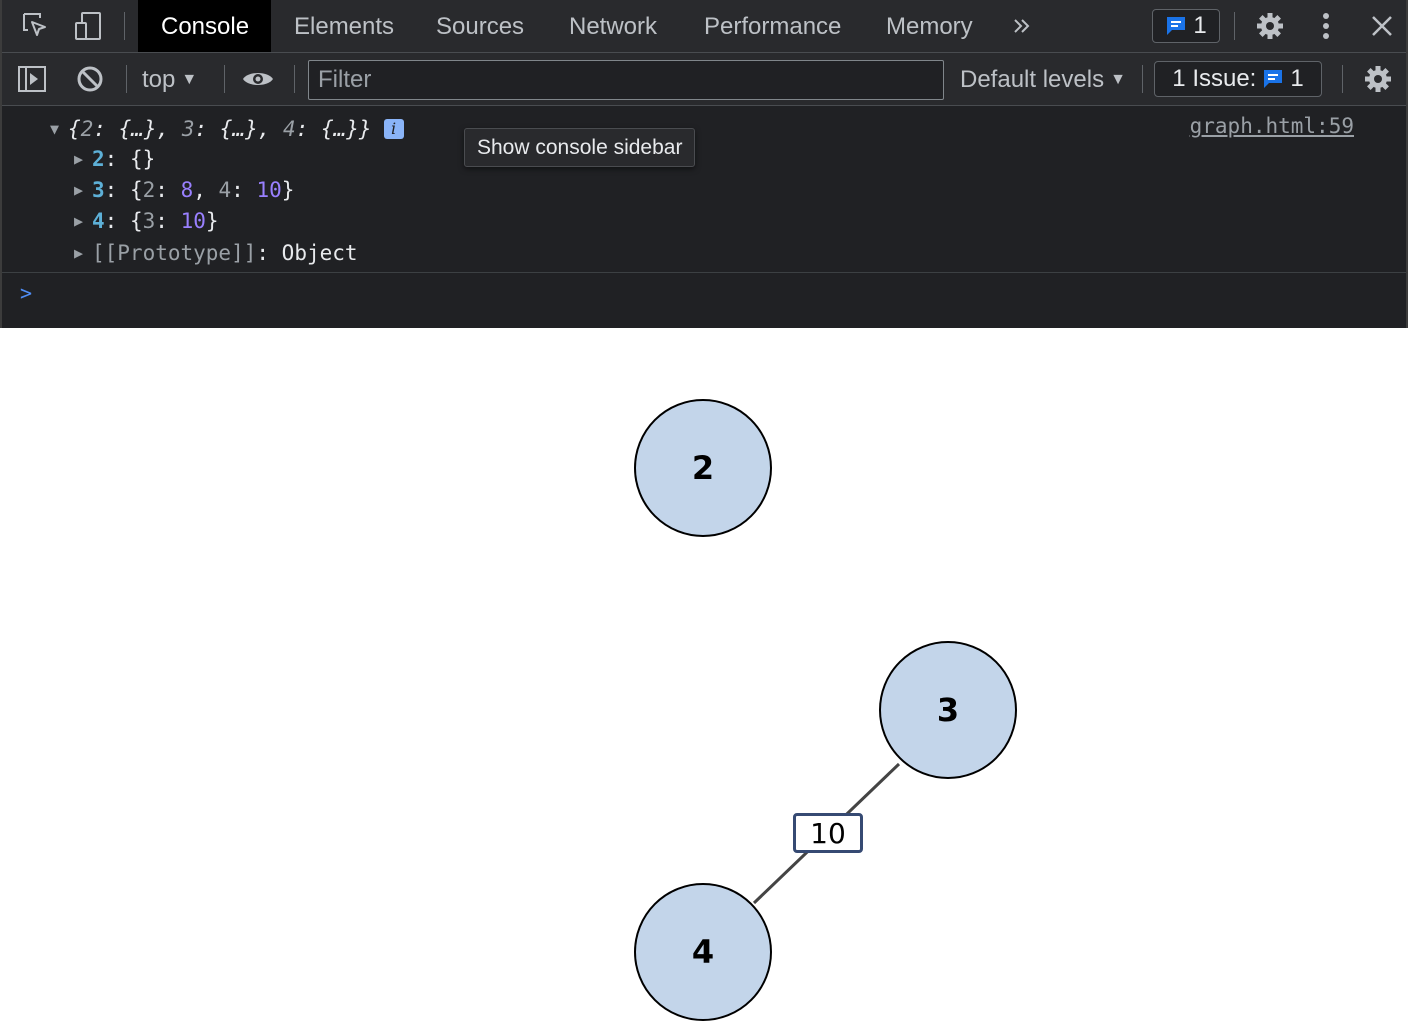 The width and height of the screenshot is (1408, 1026). What do you see at coordinates (26, 293) in the screenshot?
I see `prompt-chevron-icon: >` at bounding box center [26, 293].